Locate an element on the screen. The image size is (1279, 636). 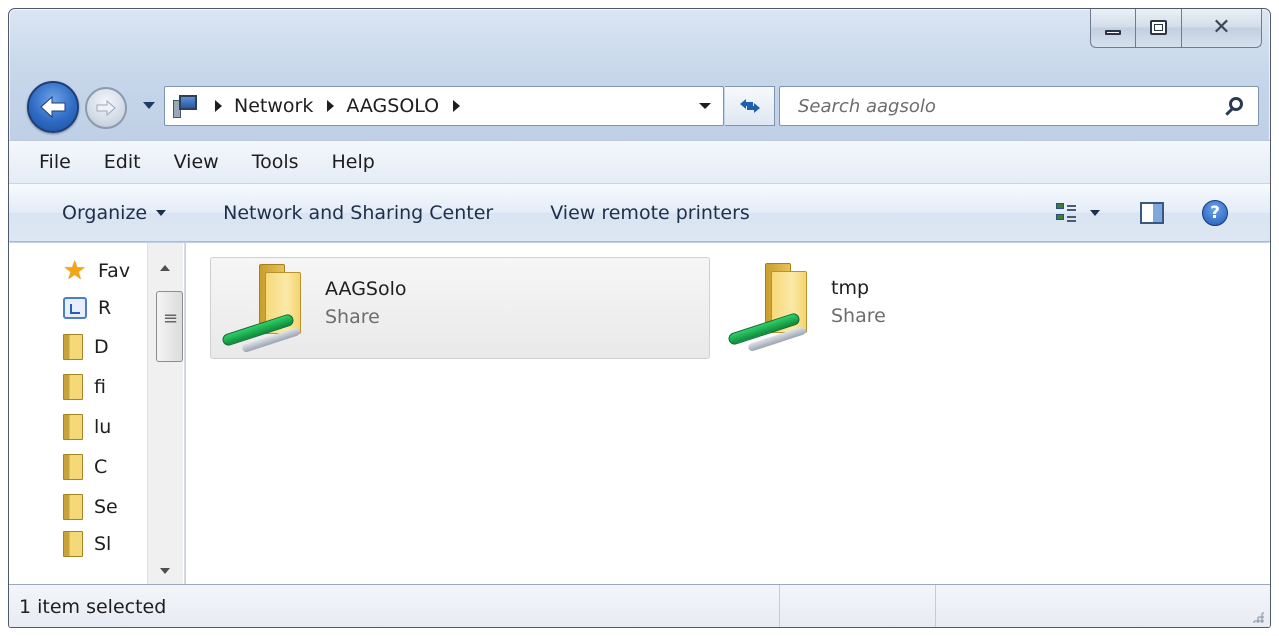
minimize-button is located at coordinates (1113, 28).